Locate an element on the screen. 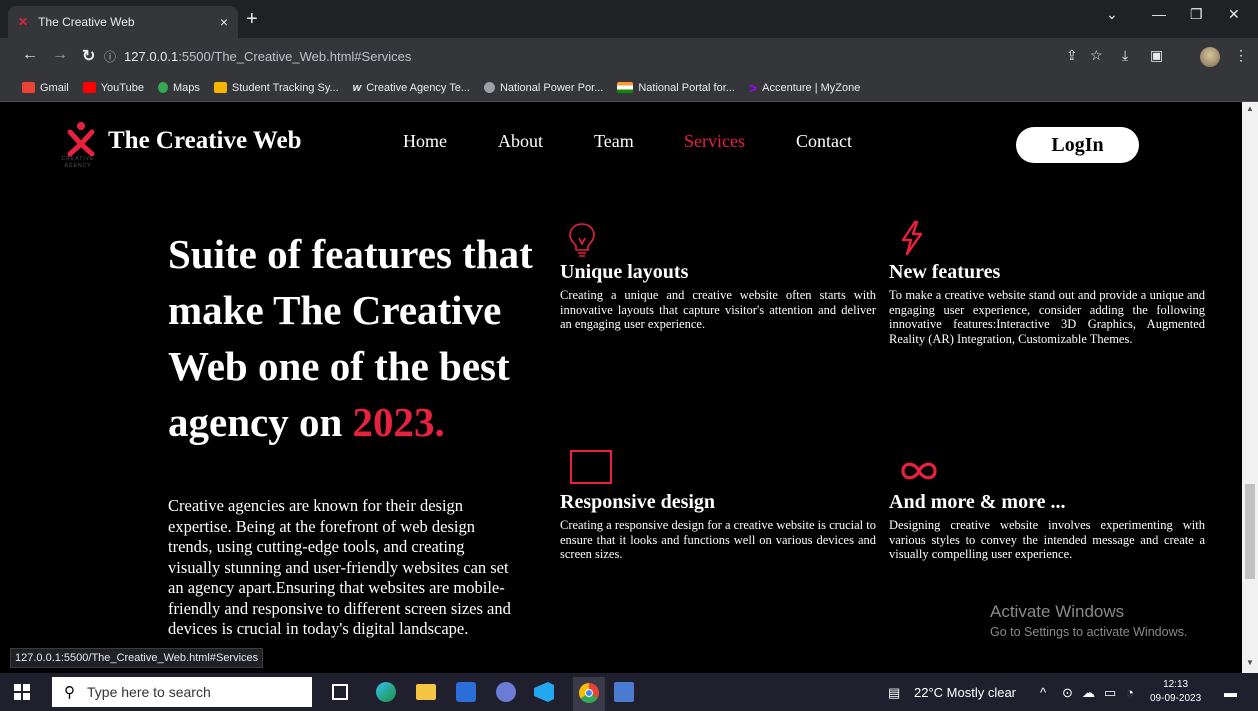 This screenshot has width=1258, height=711. app-icon is located at coordinates (506, 692).